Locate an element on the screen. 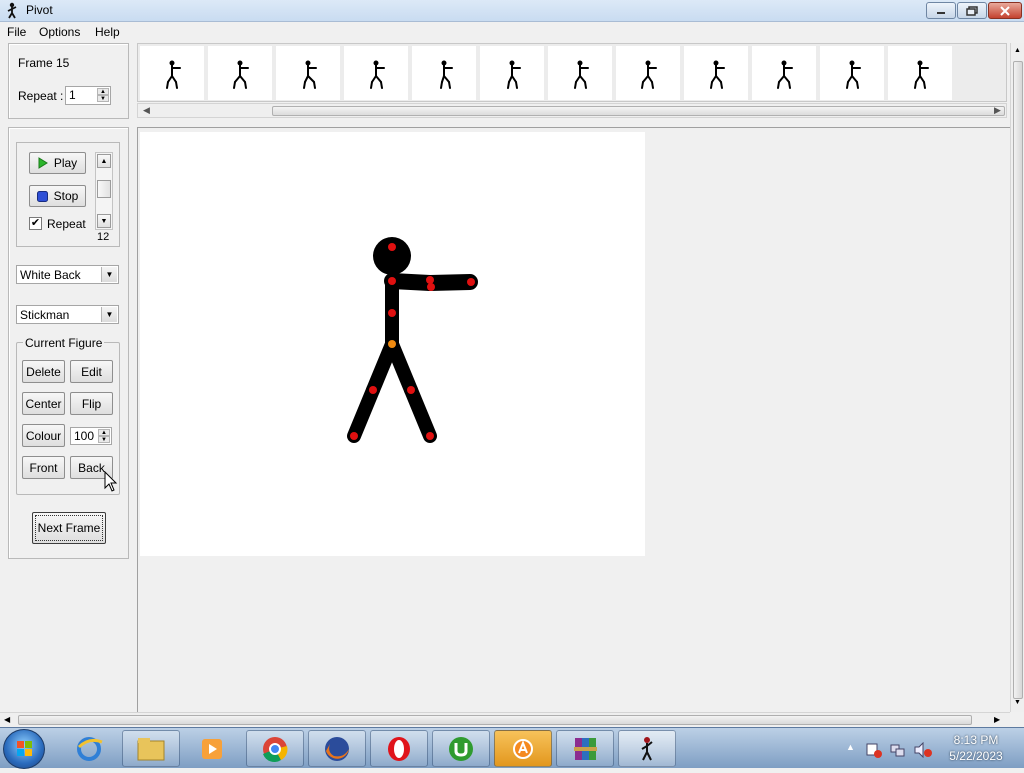 The height and width of the screenshot is (773, 1024). figure-head is located at coordinates (392, 256).